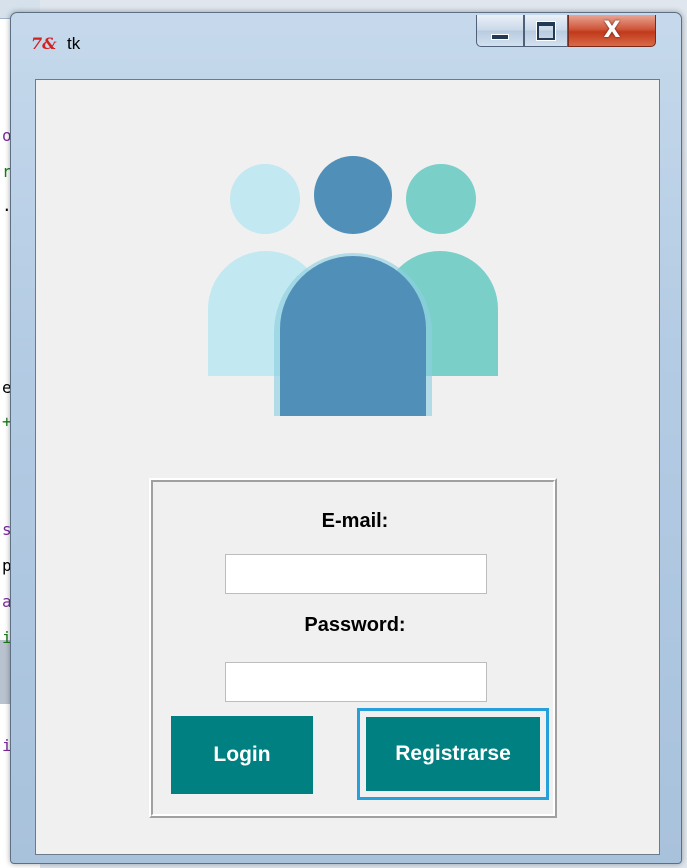 The height and width of the screenshot is (868, 687). What do you see at coordinates (500, 36) in the screenshot?
I see `minimize-icon` at bounding box center [500, 36].